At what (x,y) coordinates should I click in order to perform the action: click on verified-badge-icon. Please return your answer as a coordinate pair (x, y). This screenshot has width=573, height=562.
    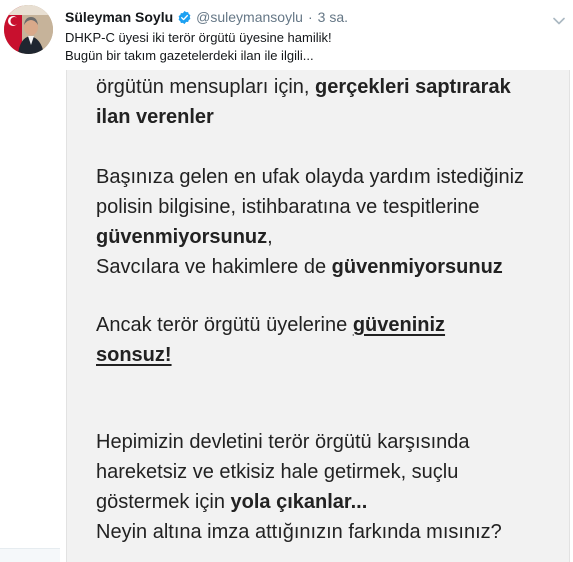
    Looking at the image, I should click on (184, 17).